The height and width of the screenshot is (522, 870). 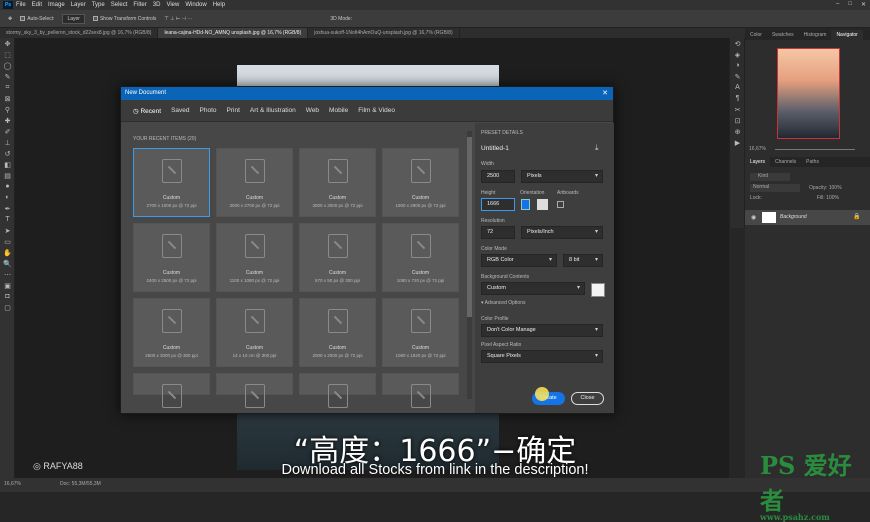 I want to click on paragraph-icon: ¶, so click(x=737, y=98).